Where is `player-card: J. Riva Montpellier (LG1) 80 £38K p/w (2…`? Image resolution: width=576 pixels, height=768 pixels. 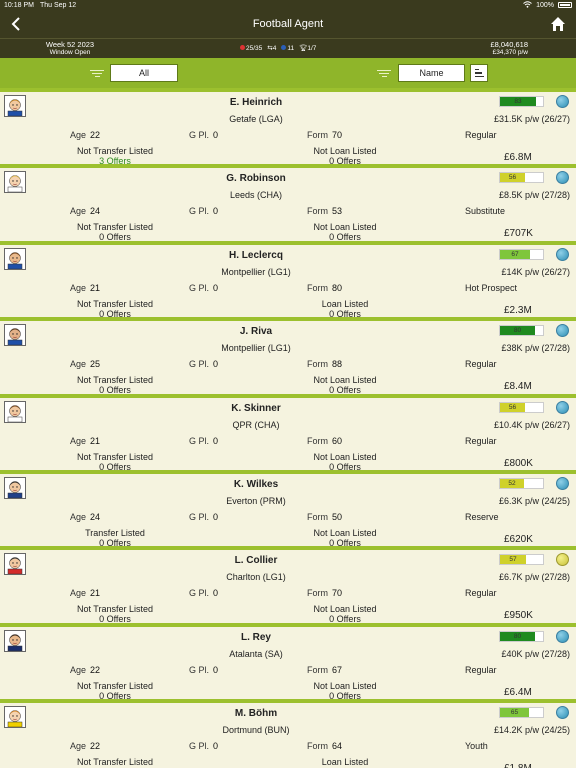
player-card: J. Riva Montpellier (LG1) 80 £38K p/w (2… is located at coordinates (288, 356).